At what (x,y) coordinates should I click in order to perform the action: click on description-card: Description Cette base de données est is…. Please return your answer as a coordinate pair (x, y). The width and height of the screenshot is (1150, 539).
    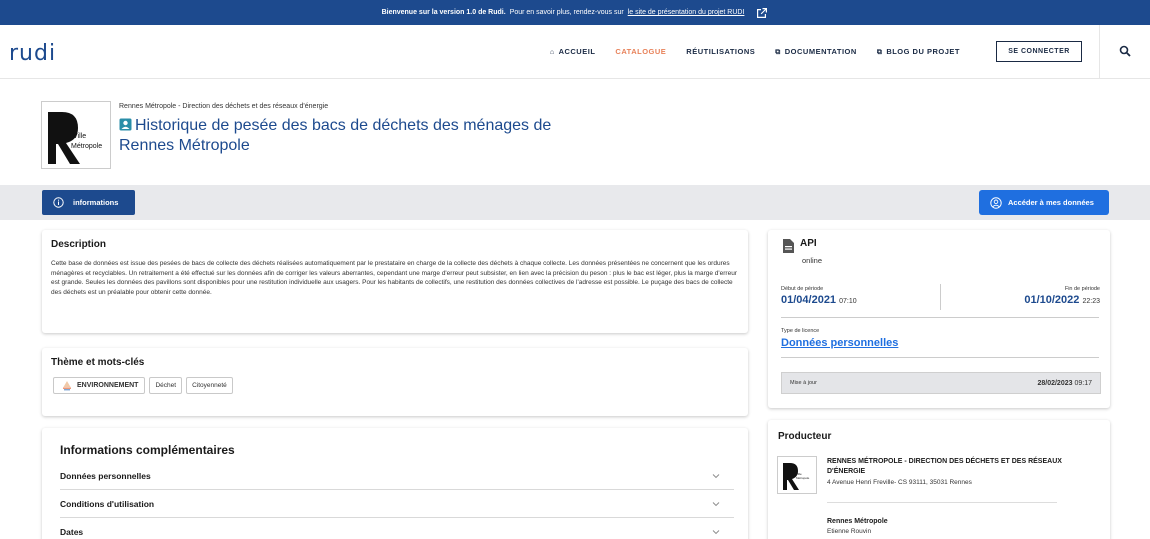
    Looking at the image, I should click on (395, 281).